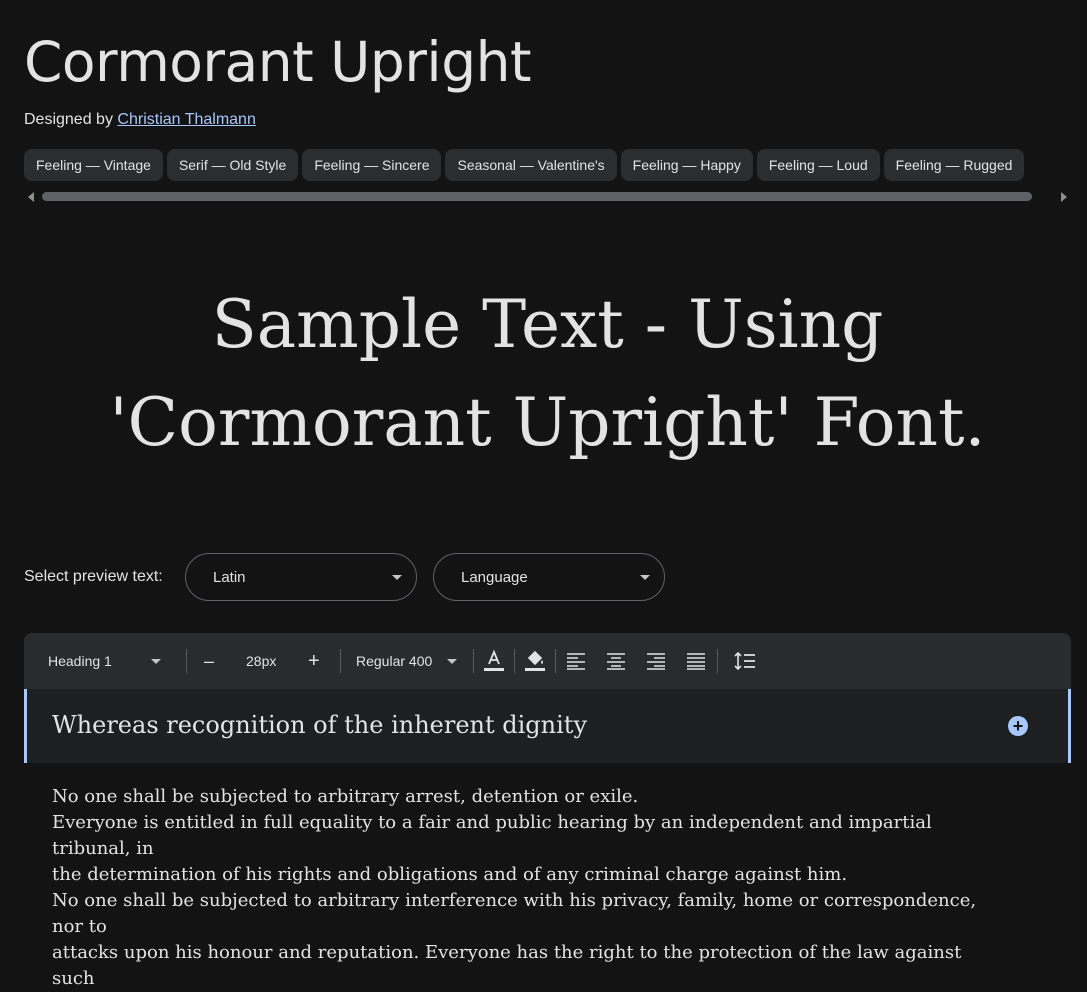  Describe the element at coordinates (452, 661) in the screenshot. I see `weight-caret-icon` at that location.